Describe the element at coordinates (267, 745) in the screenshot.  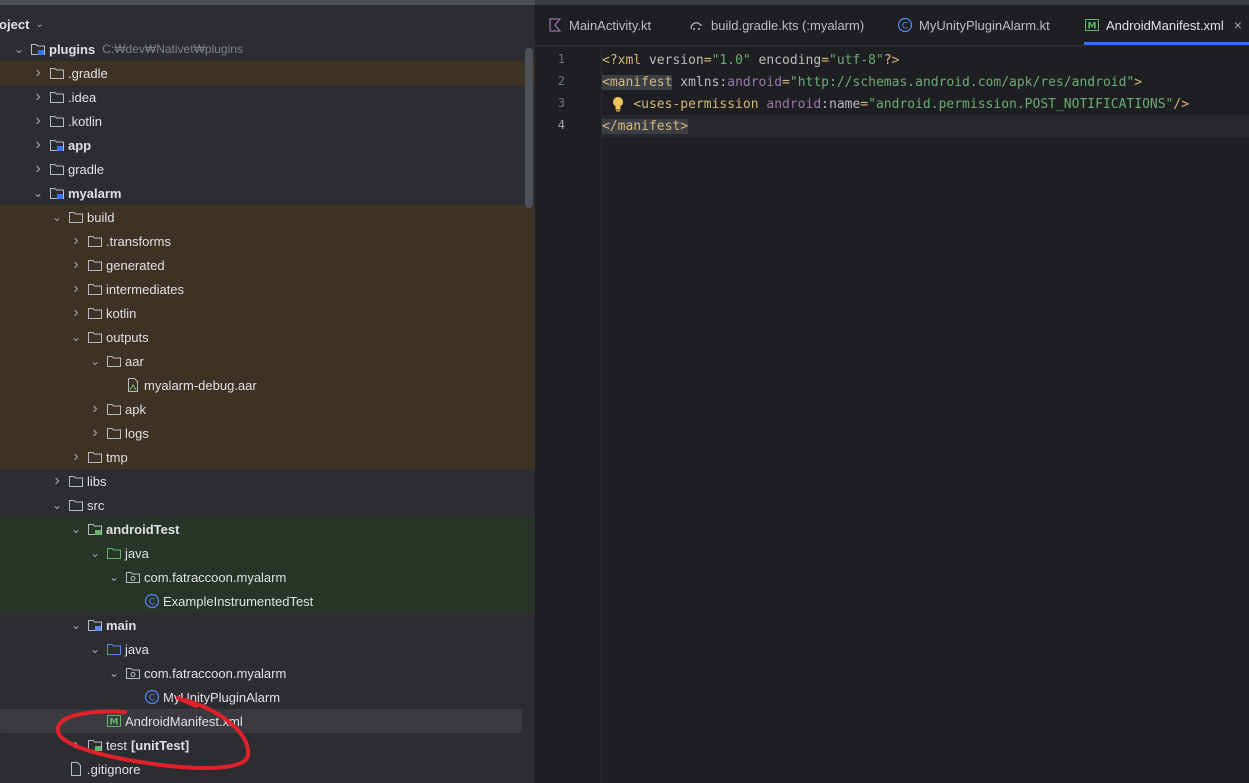
I see `tree-item-test: › test [unitTest]` at that location.